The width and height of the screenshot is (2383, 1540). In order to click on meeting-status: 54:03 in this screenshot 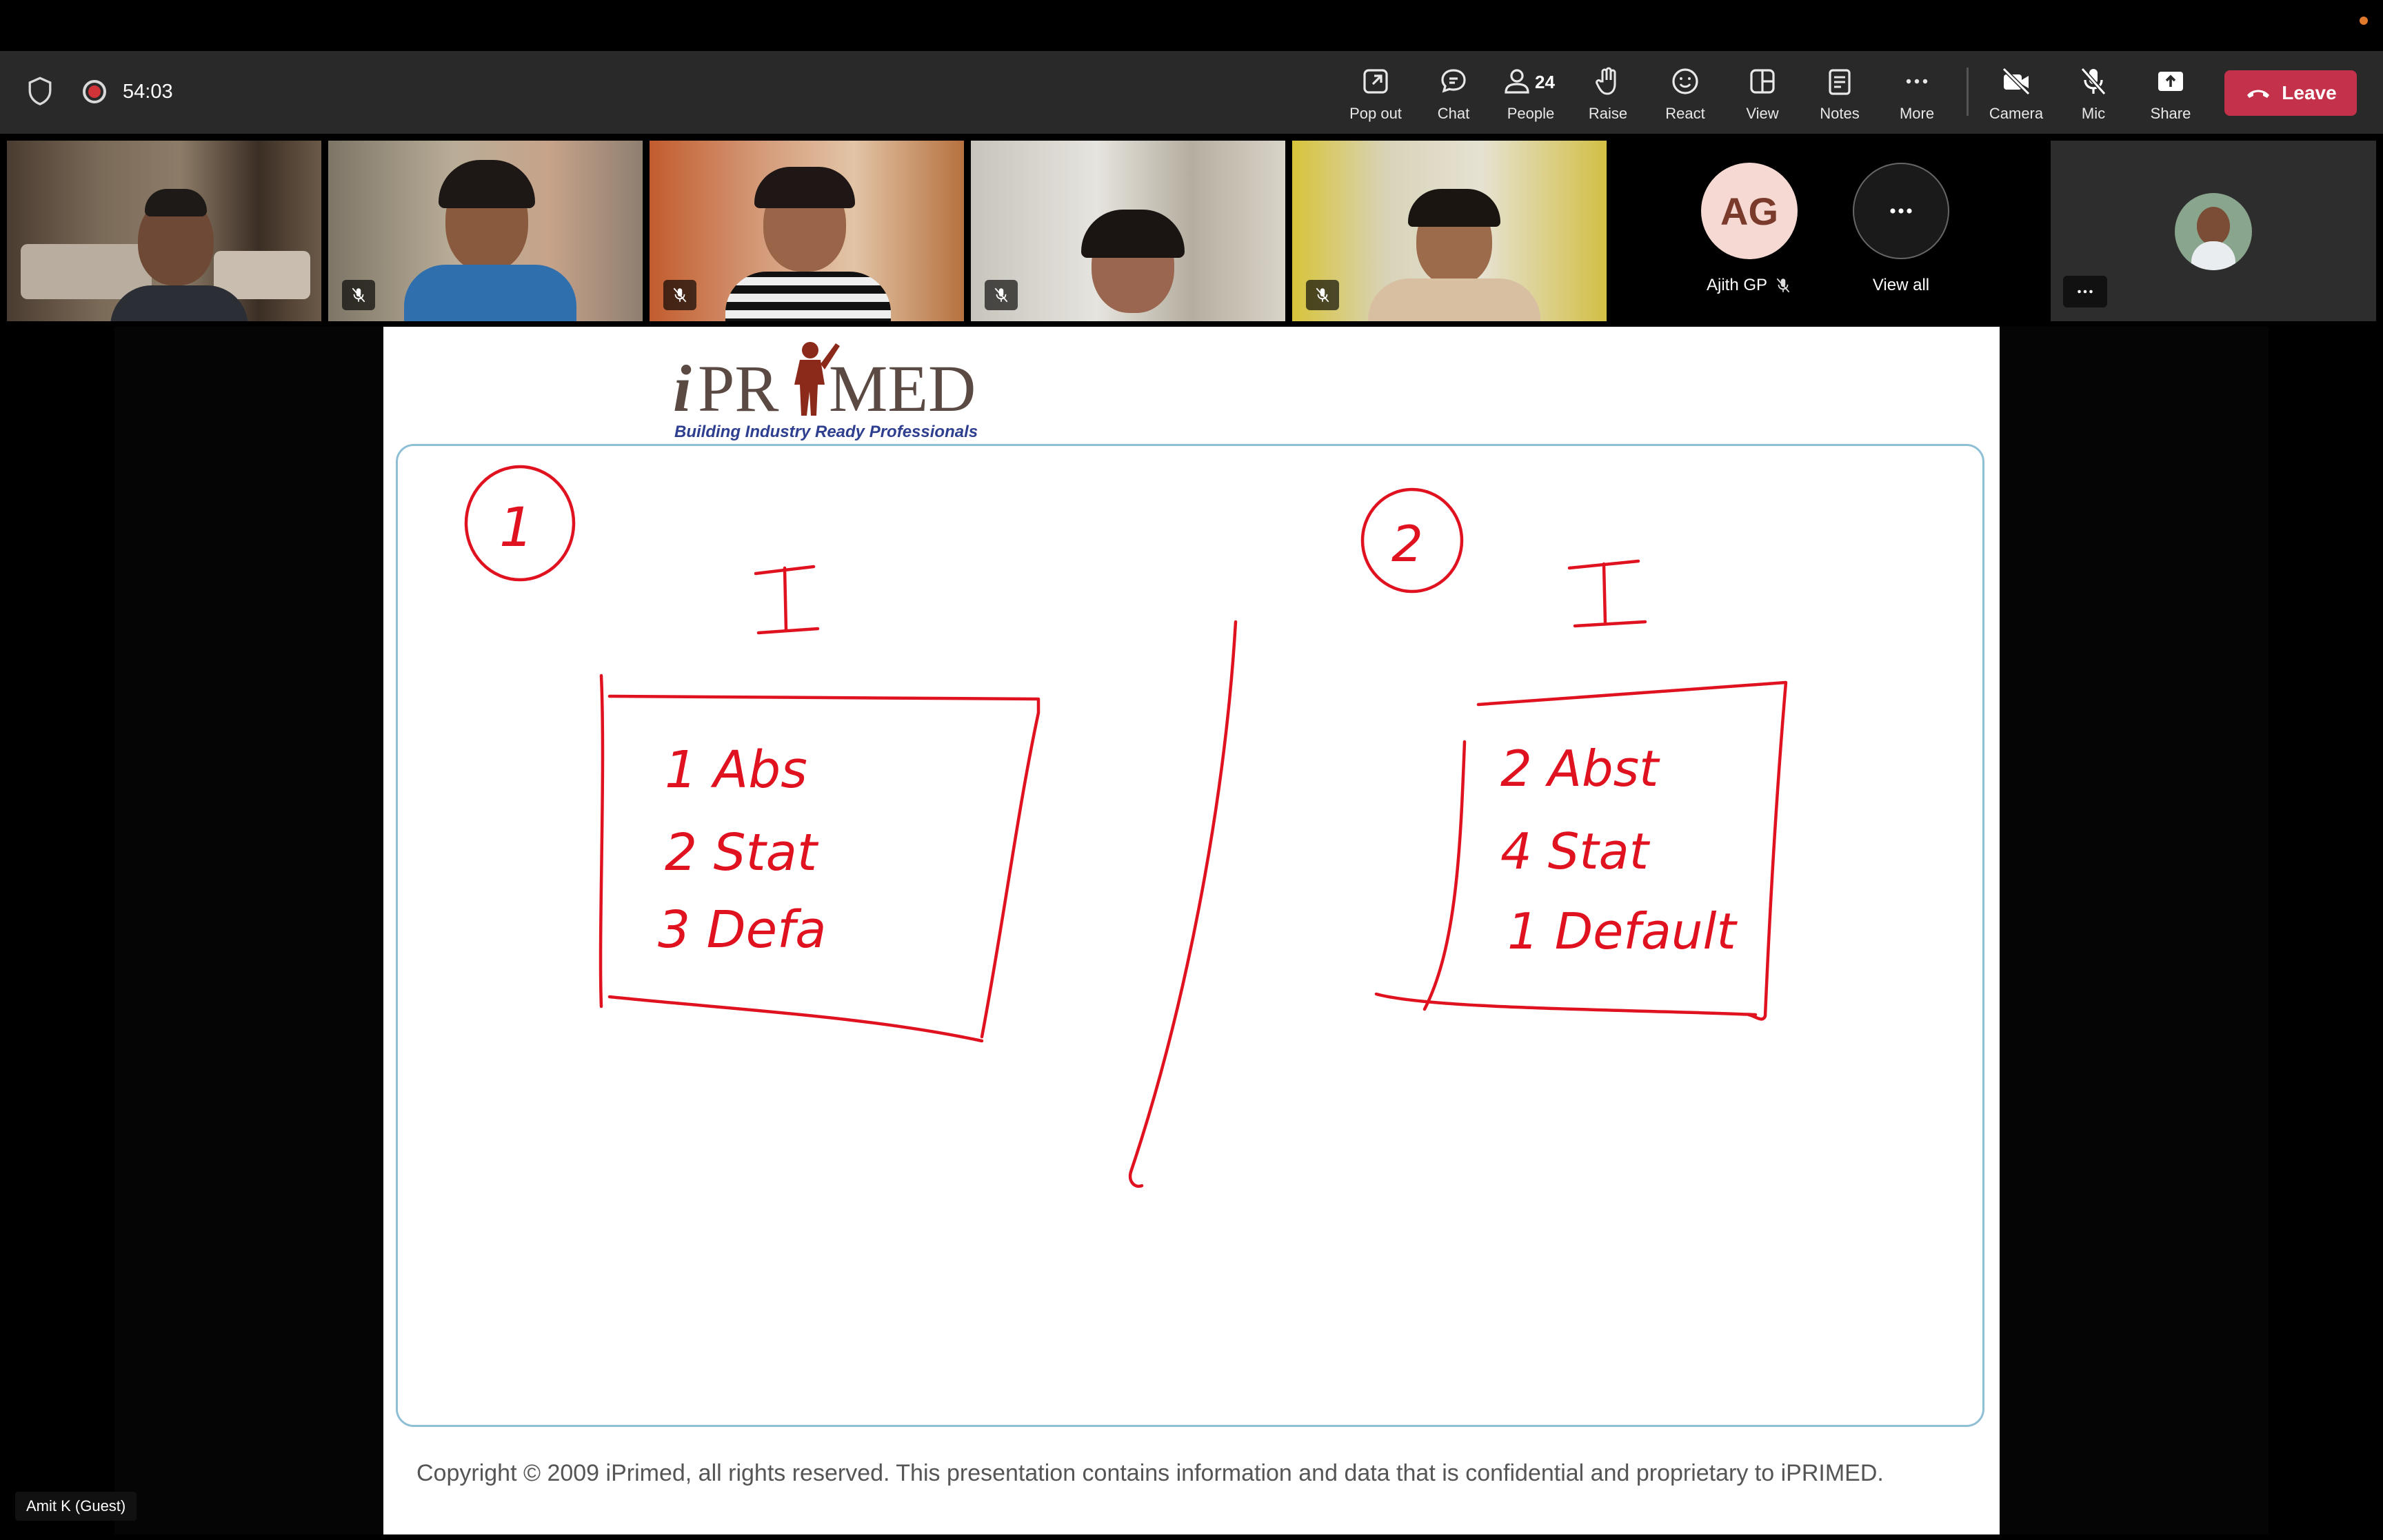, I will do `click(99, 92)`.